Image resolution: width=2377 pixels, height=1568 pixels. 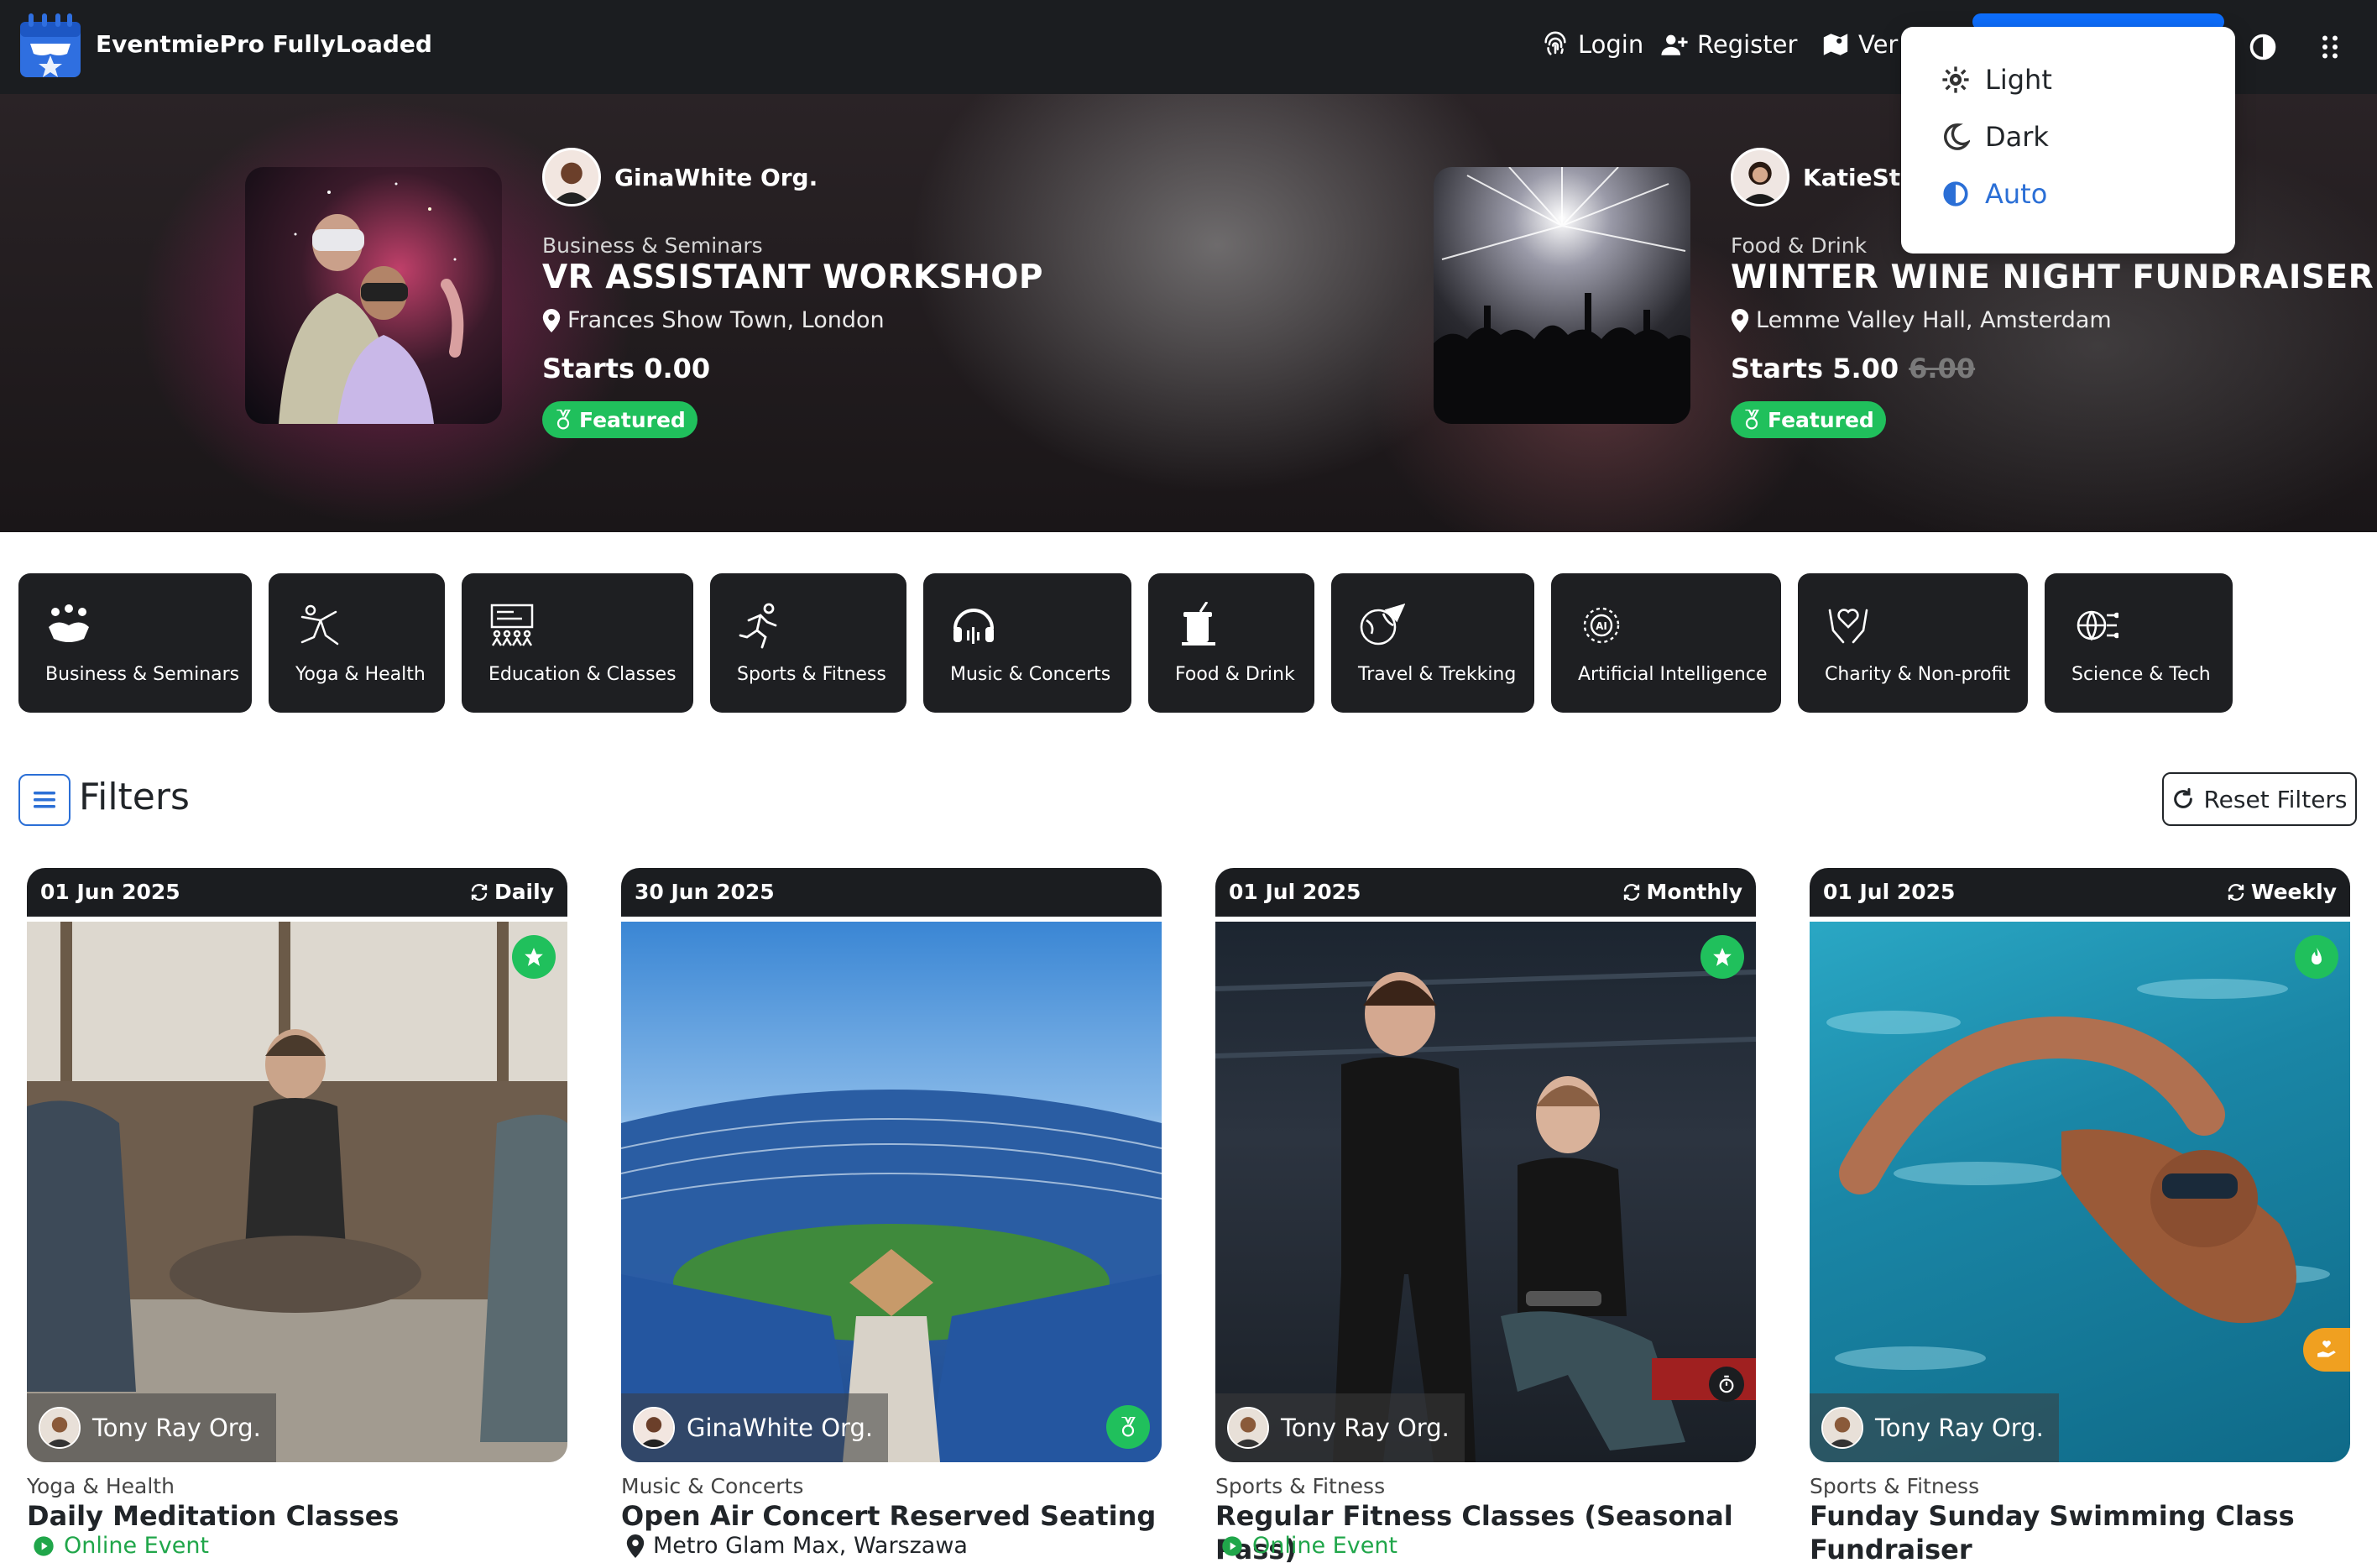 I want to click on apps-grid-icon, so click(x=2330, y=47).